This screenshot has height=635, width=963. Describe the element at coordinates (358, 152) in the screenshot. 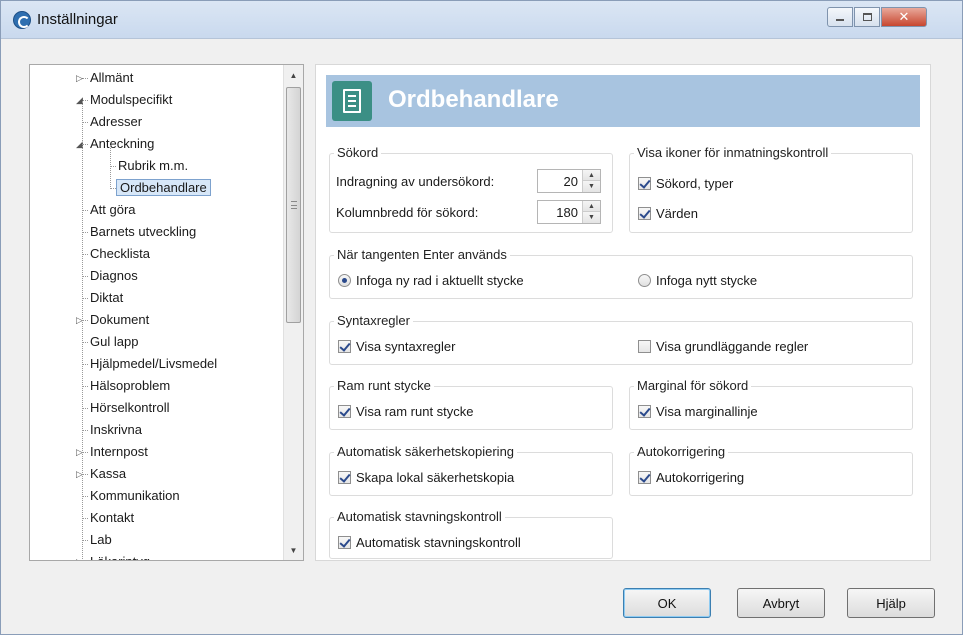

I see `group-label: Sökord` at that location.